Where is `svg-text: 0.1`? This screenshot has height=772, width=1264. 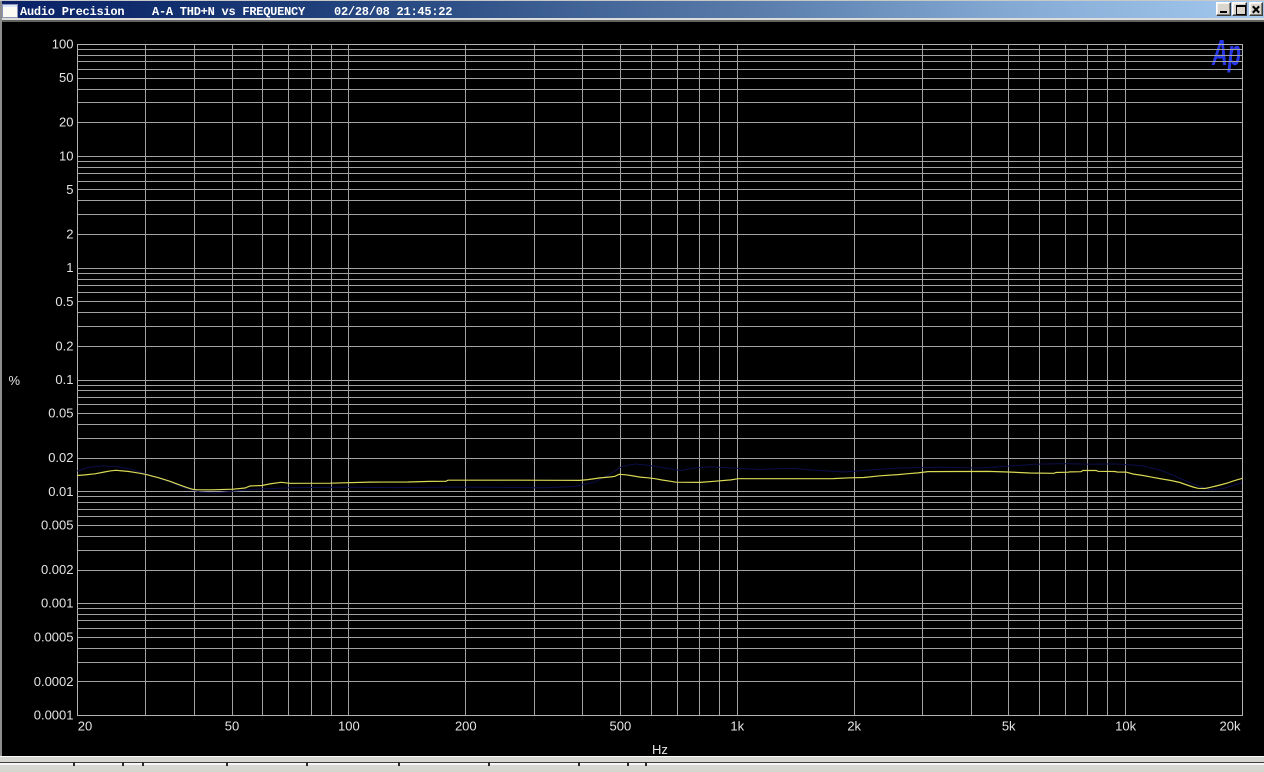
svg-text: 0.1 is located at coordinates (64, 379).